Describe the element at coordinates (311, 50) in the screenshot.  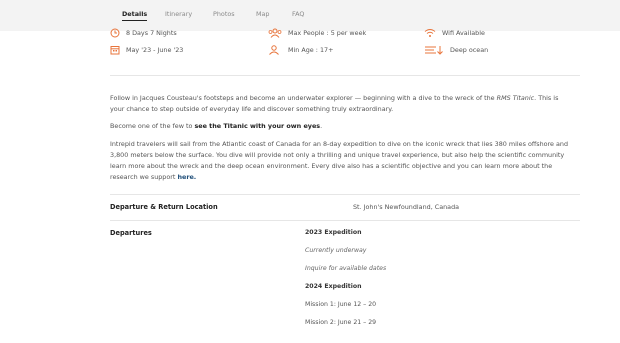
I see `feature-min-age-label: Min Age : 17+` at that location.